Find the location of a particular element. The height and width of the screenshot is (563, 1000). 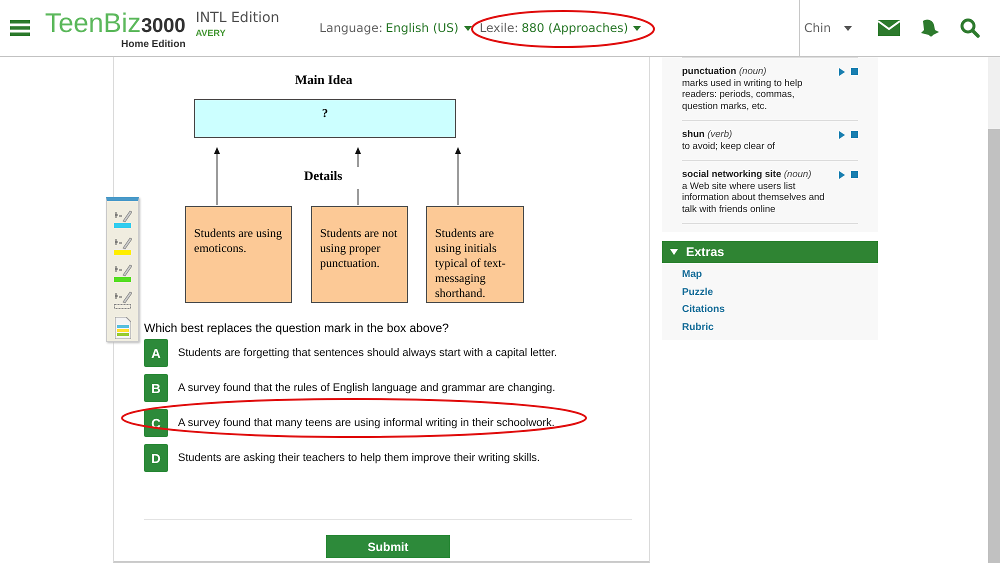

answer-text: Students are forgetting that sentences should always start with a capital letter. is located at coordinates (368, 353).